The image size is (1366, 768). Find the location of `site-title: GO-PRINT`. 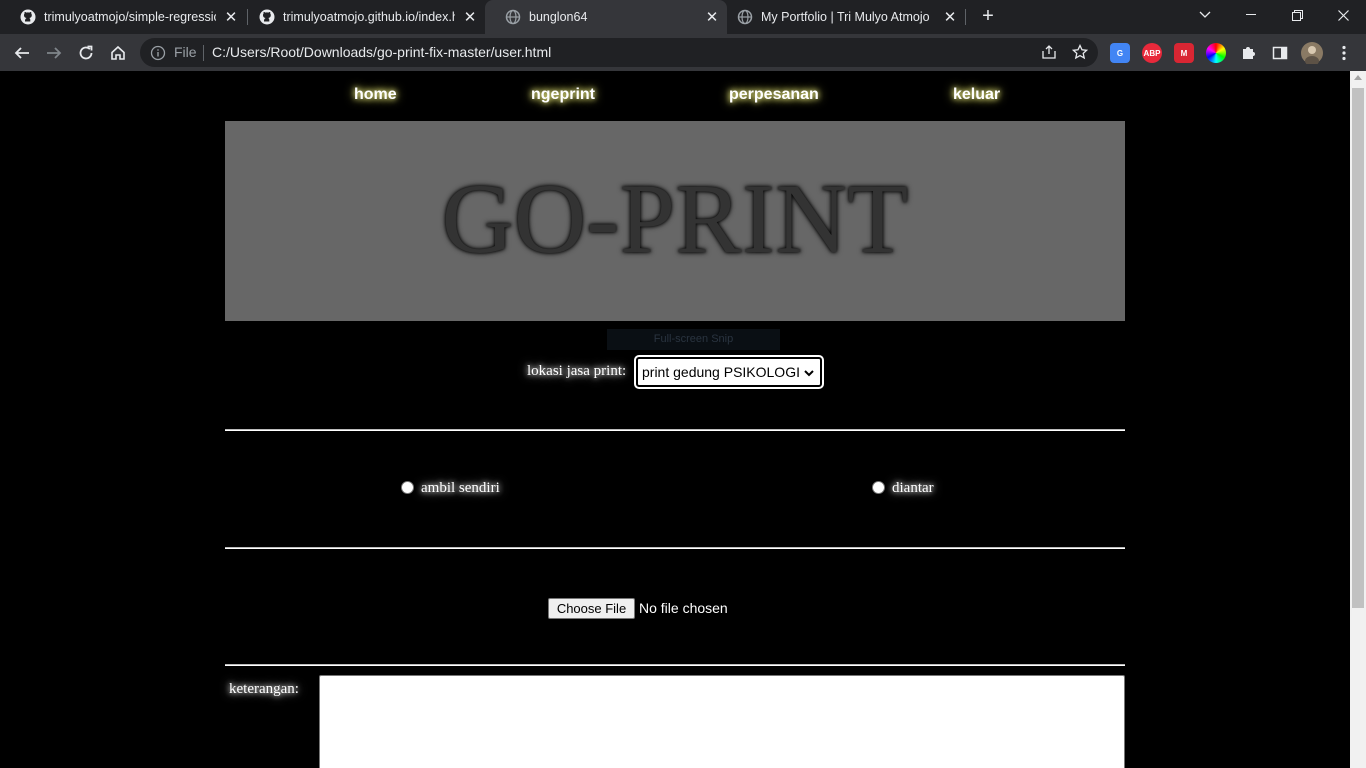

site-title: GO-PRINT is located at coordinates (675, 218).